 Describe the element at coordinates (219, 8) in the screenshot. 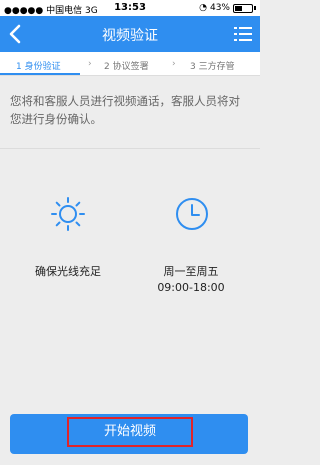

I see `battery-percent: 43%` at that location.